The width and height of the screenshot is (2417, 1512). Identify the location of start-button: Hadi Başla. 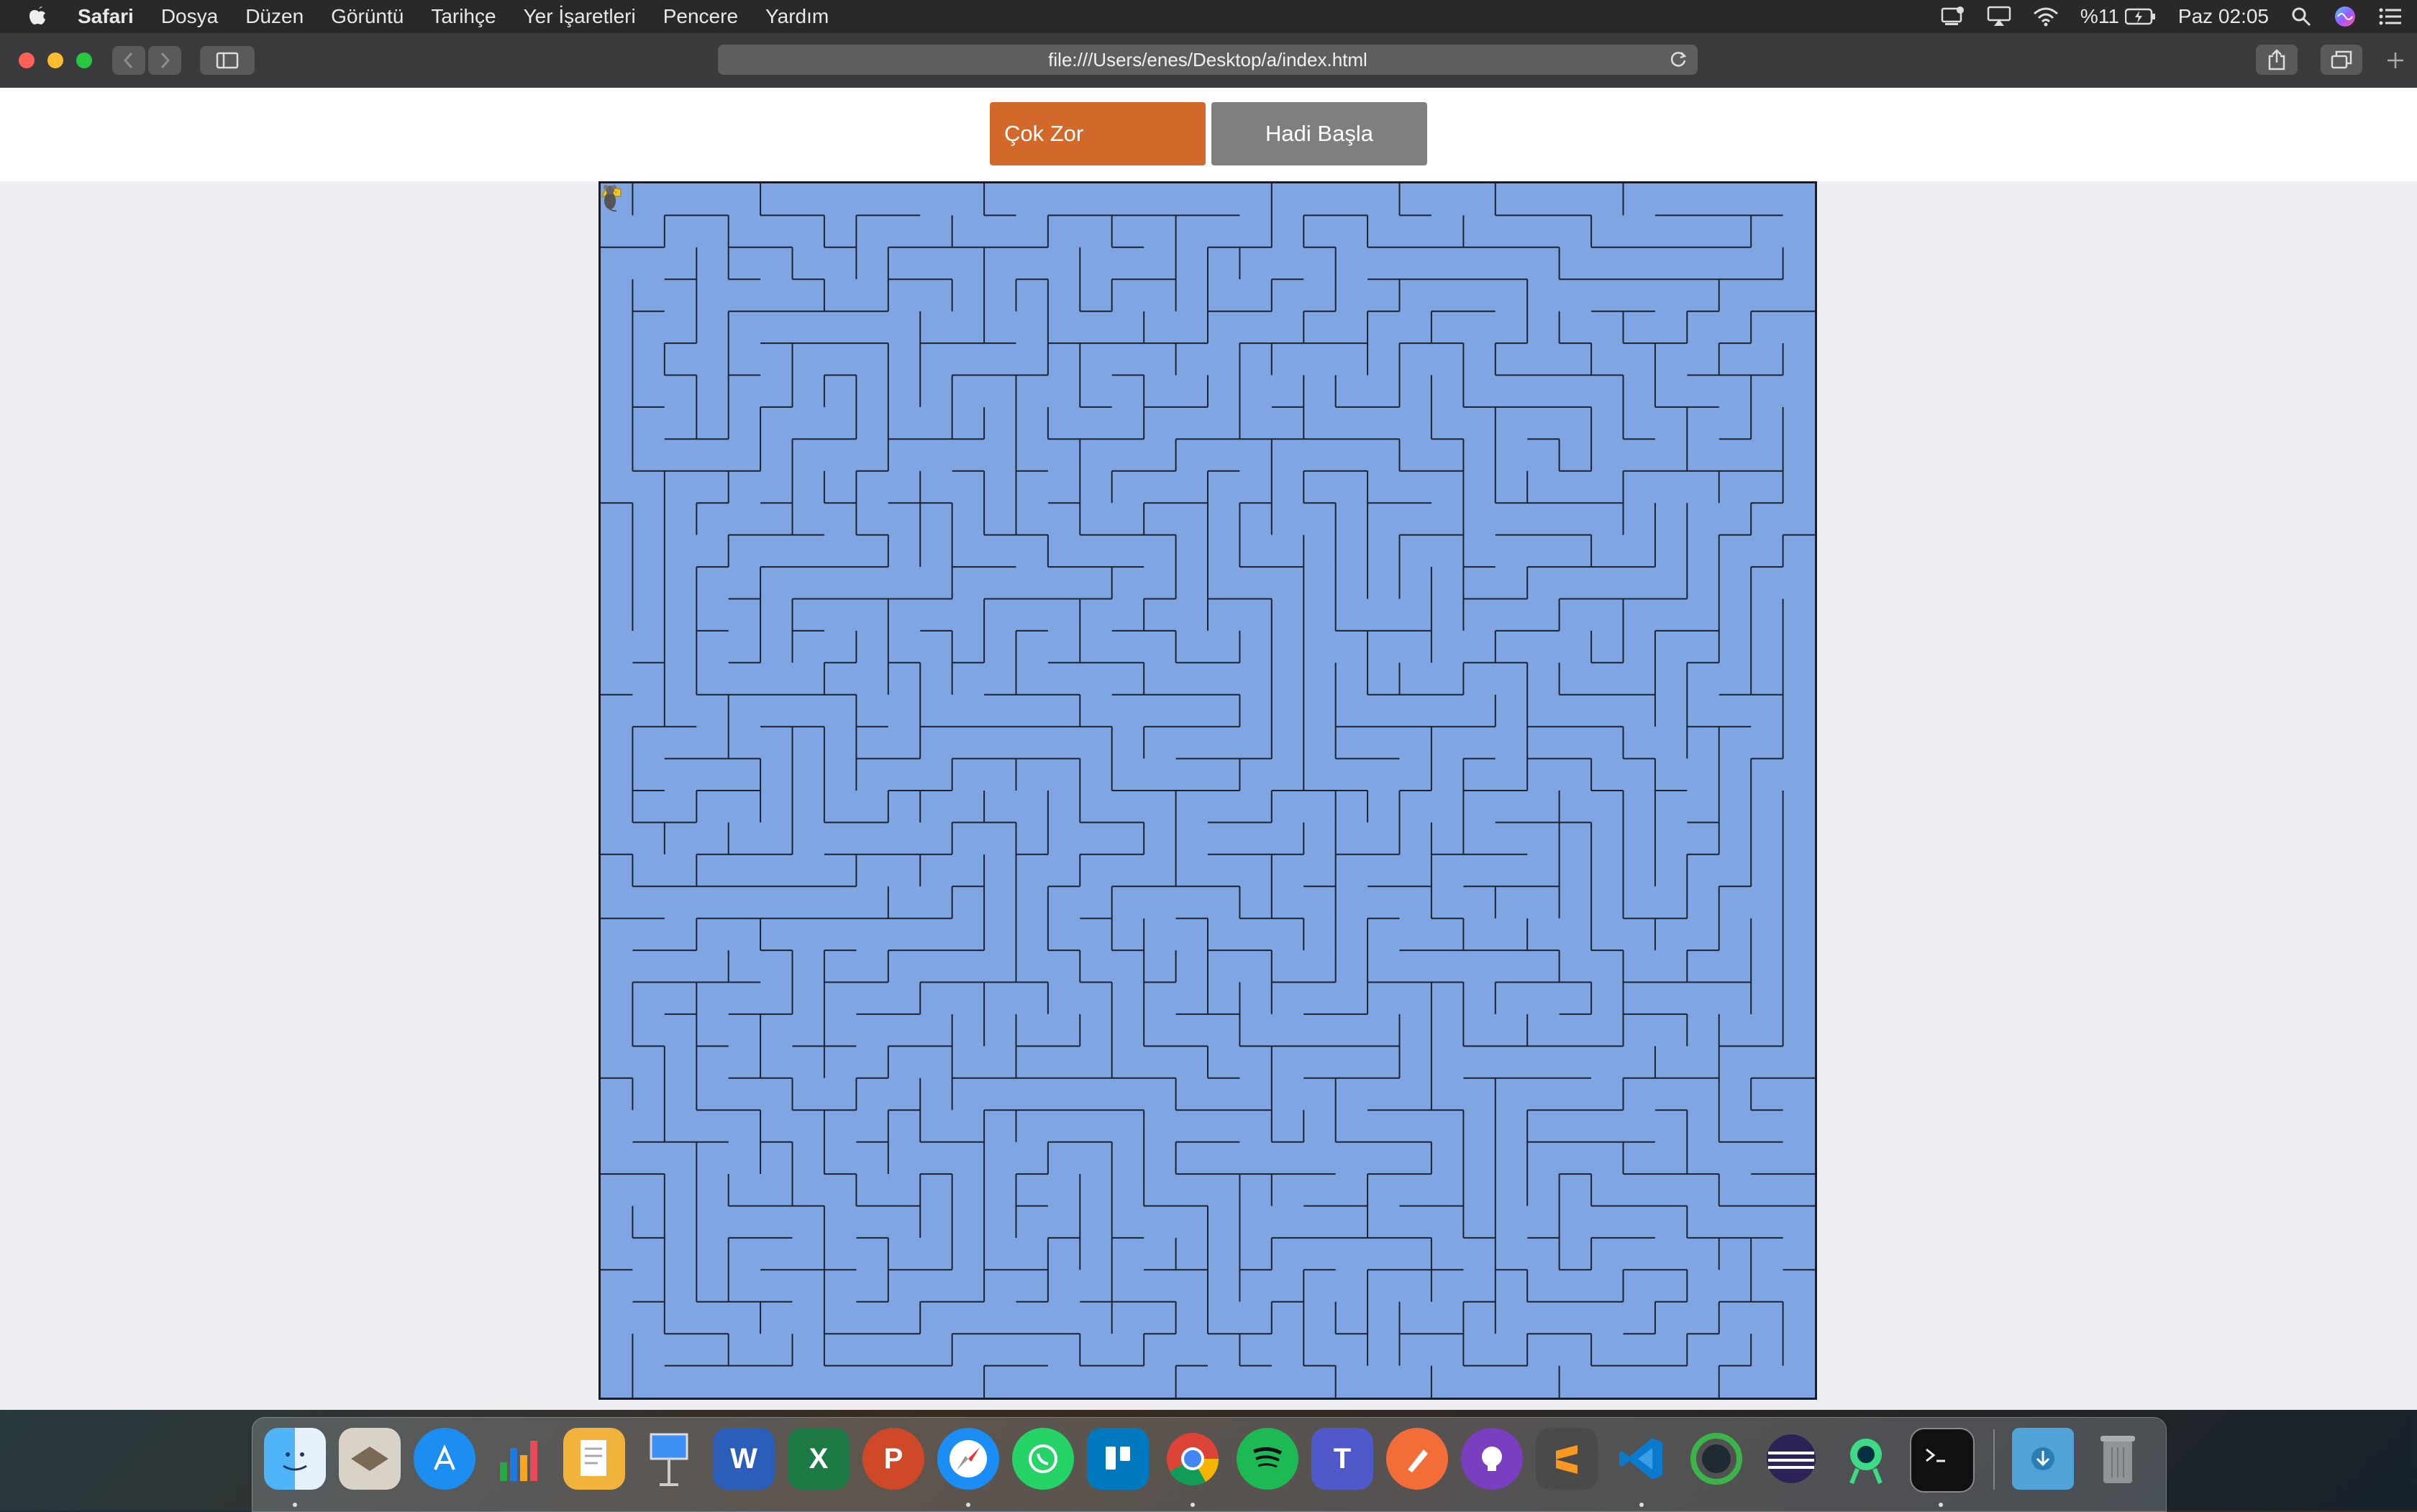
(1319, 133).